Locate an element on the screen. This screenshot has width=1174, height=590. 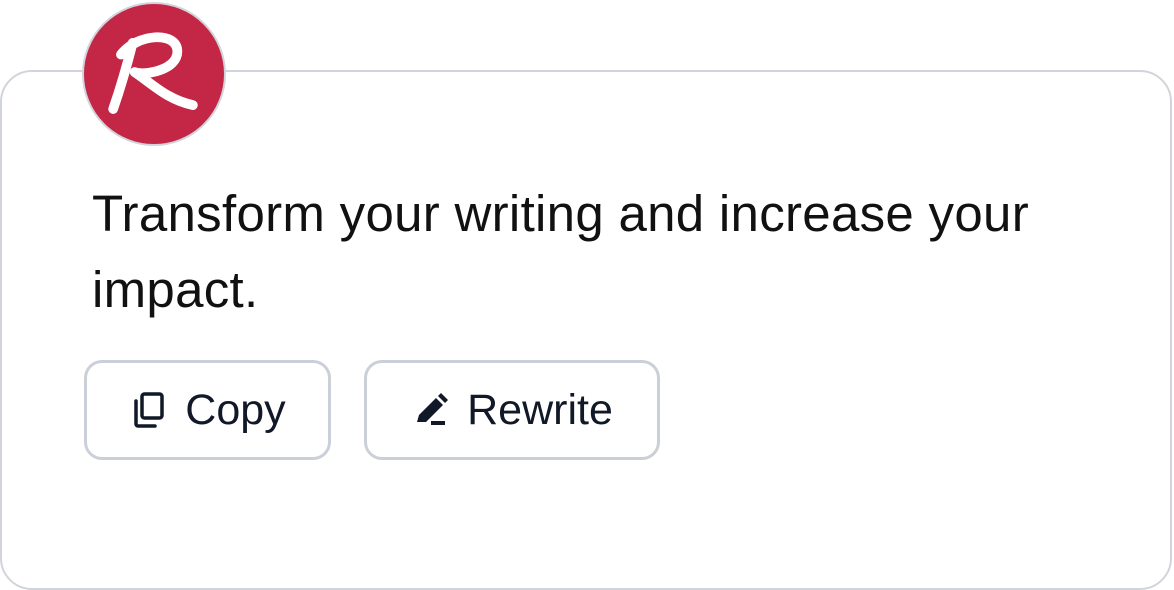
brand-avatar is located at coordinates (154, 74).